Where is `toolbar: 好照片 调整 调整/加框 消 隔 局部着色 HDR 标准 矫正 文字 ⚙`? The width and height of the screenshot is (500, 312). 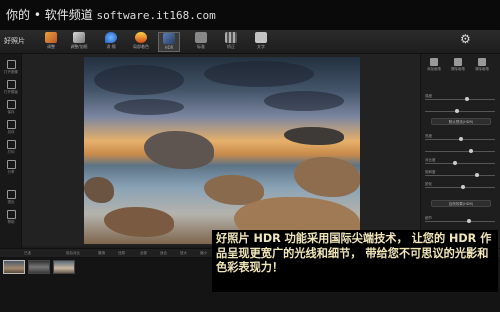 toolbar: 好照片 调整 调整/加框 消 隔 局部着色 HDR 标准 矫正 文字 ⚙ is located at coordinates (250, 42).